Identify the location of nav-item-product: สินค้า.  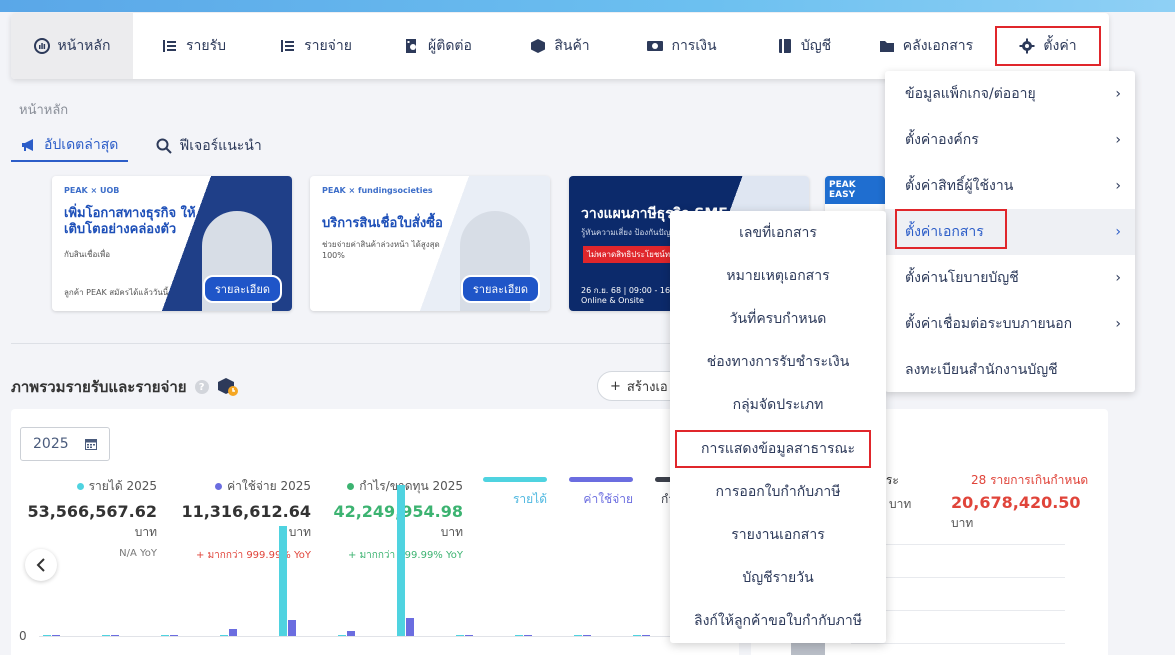
(560, 46).